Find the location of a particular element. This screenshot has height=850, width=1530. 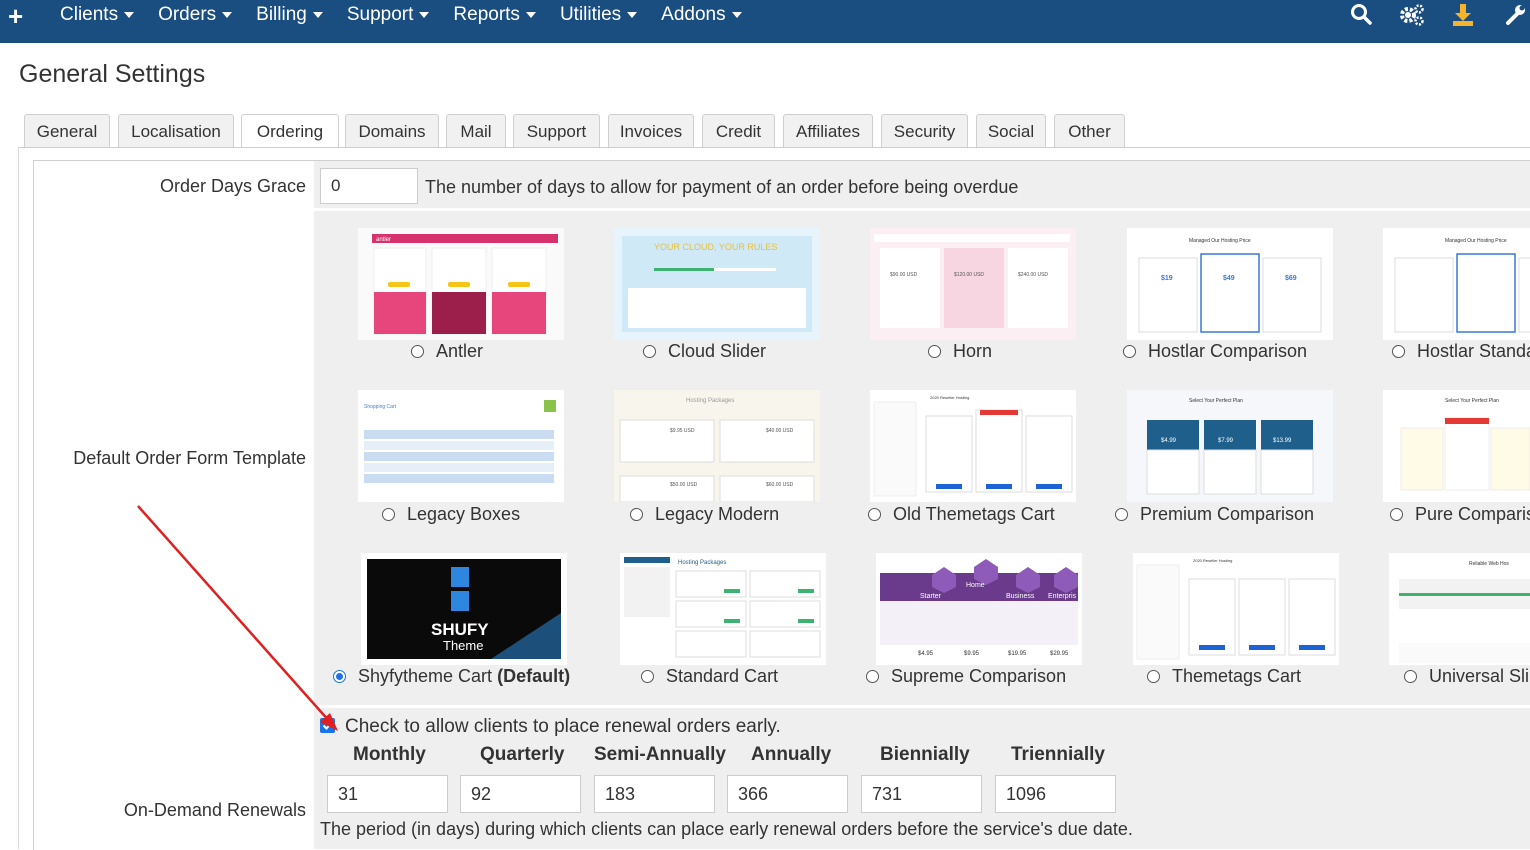

period-label-quarterly: Quarterly is located at coordinates (522, 754).